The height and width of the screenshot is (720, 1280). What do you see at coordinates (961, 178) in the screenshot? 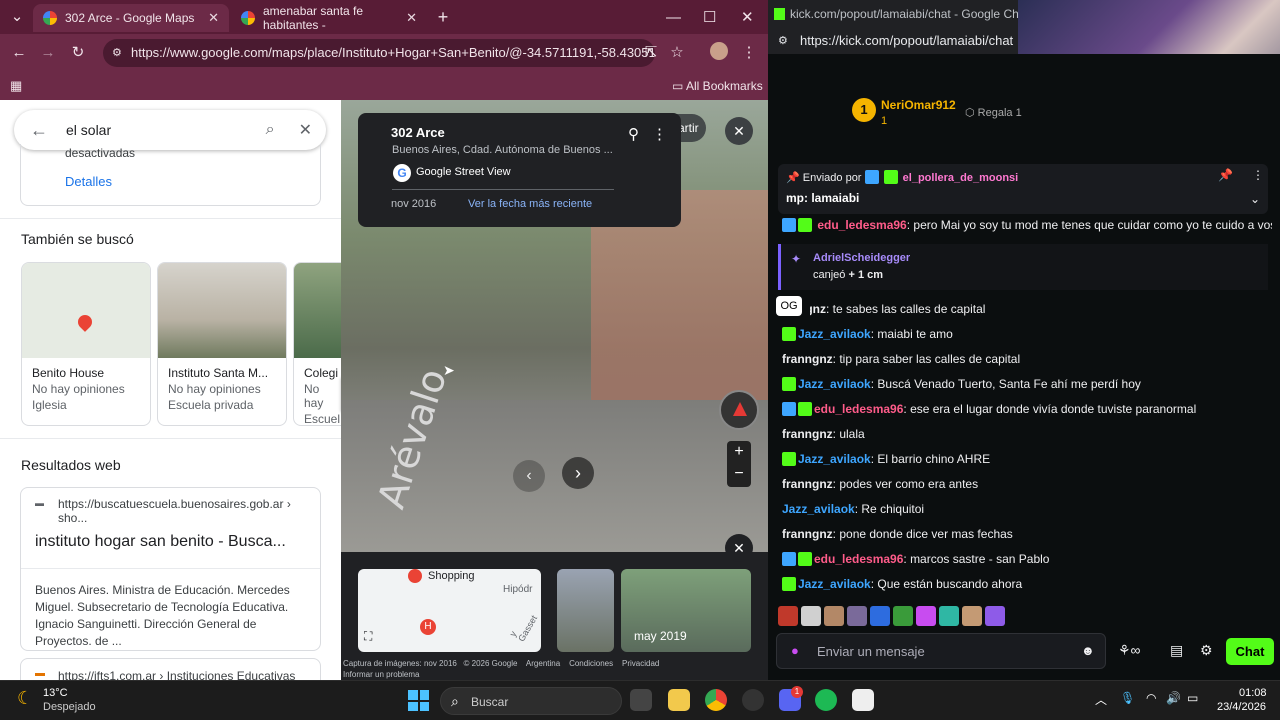
I see `pinned-username: el_pollera_de_moonsi` at bounding box center [961, 178].